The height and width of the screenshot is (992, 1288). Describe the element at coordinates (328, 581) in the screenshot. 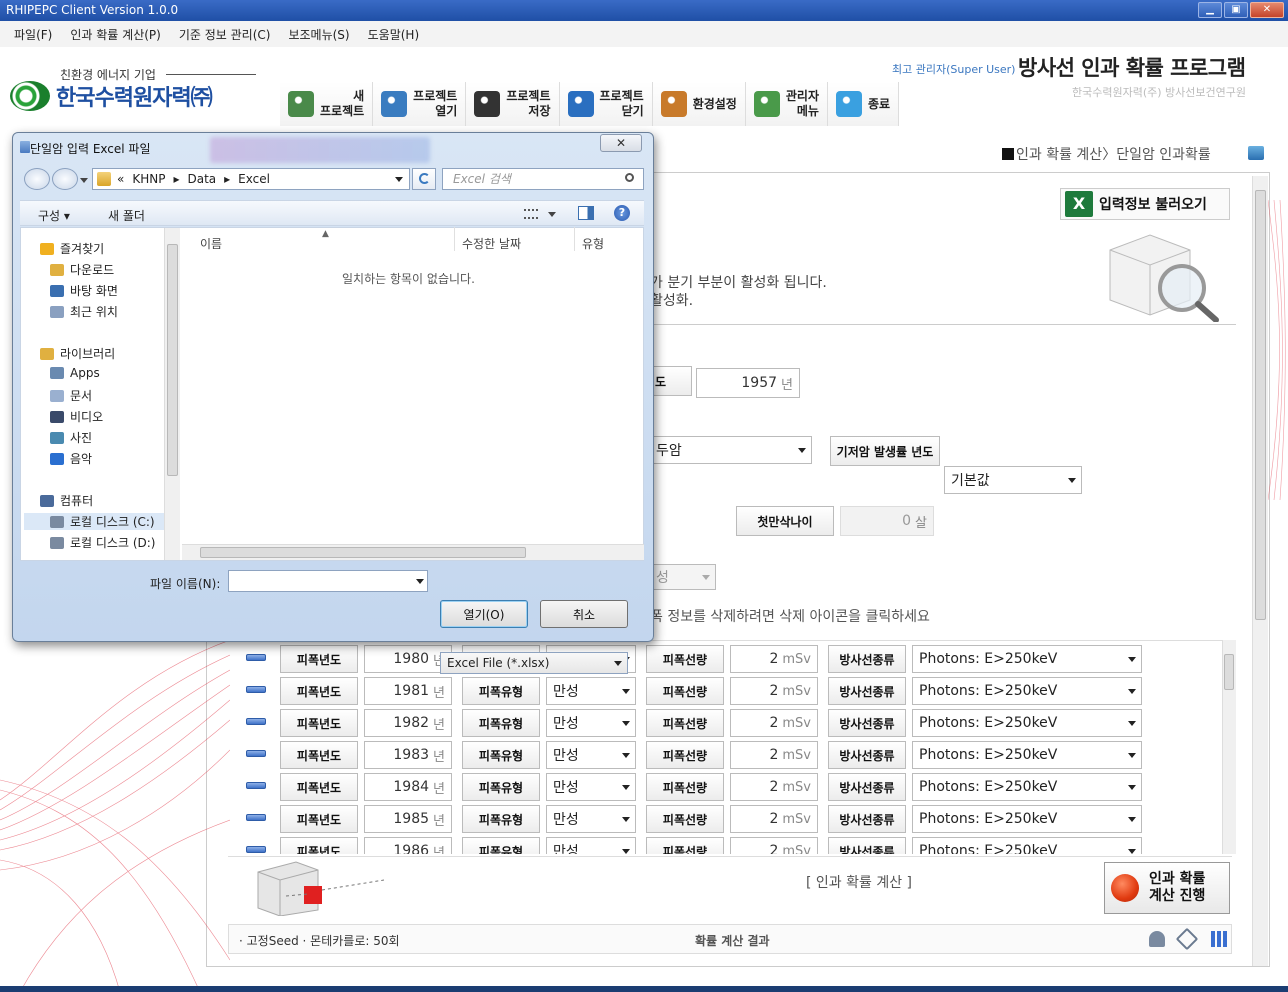

I see `filename-input` at that location.